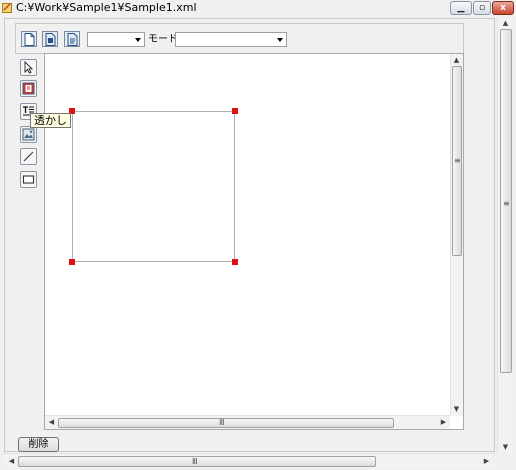  I want to click on canvas-vertical-scrollbar: ▲ ≡ ▼, so click(456, 235).